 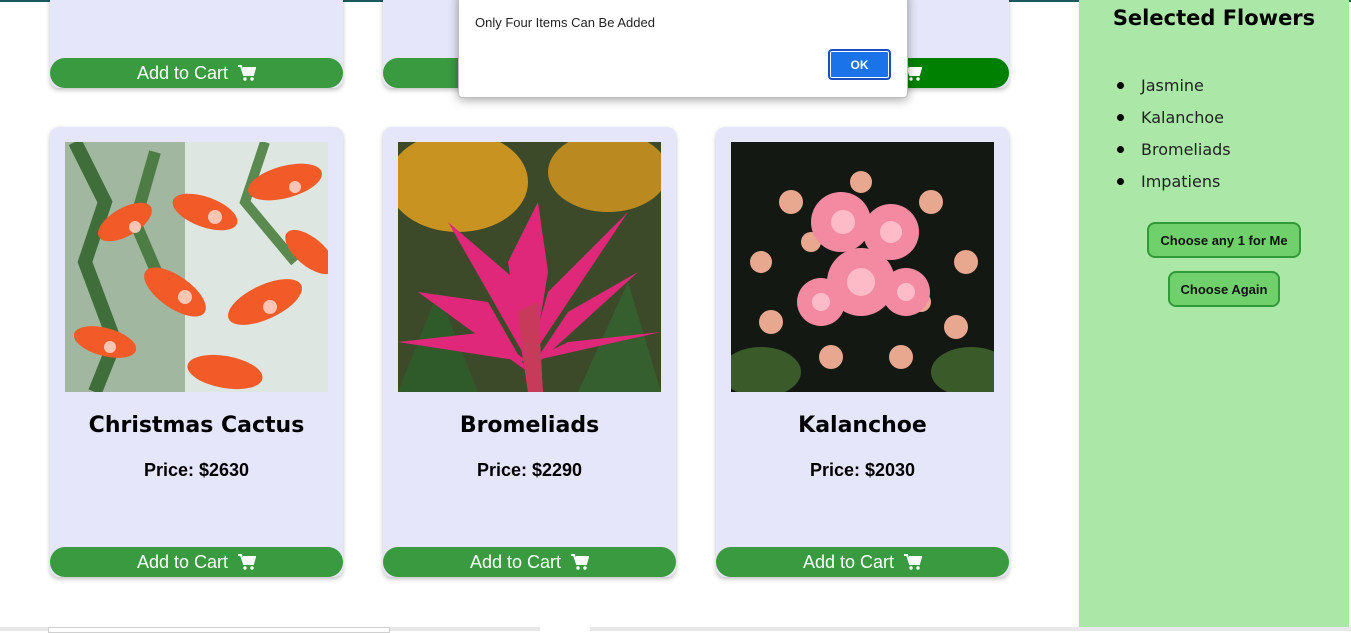 I want to click on product-price: Price: $2630, so click(x=196, y=470).